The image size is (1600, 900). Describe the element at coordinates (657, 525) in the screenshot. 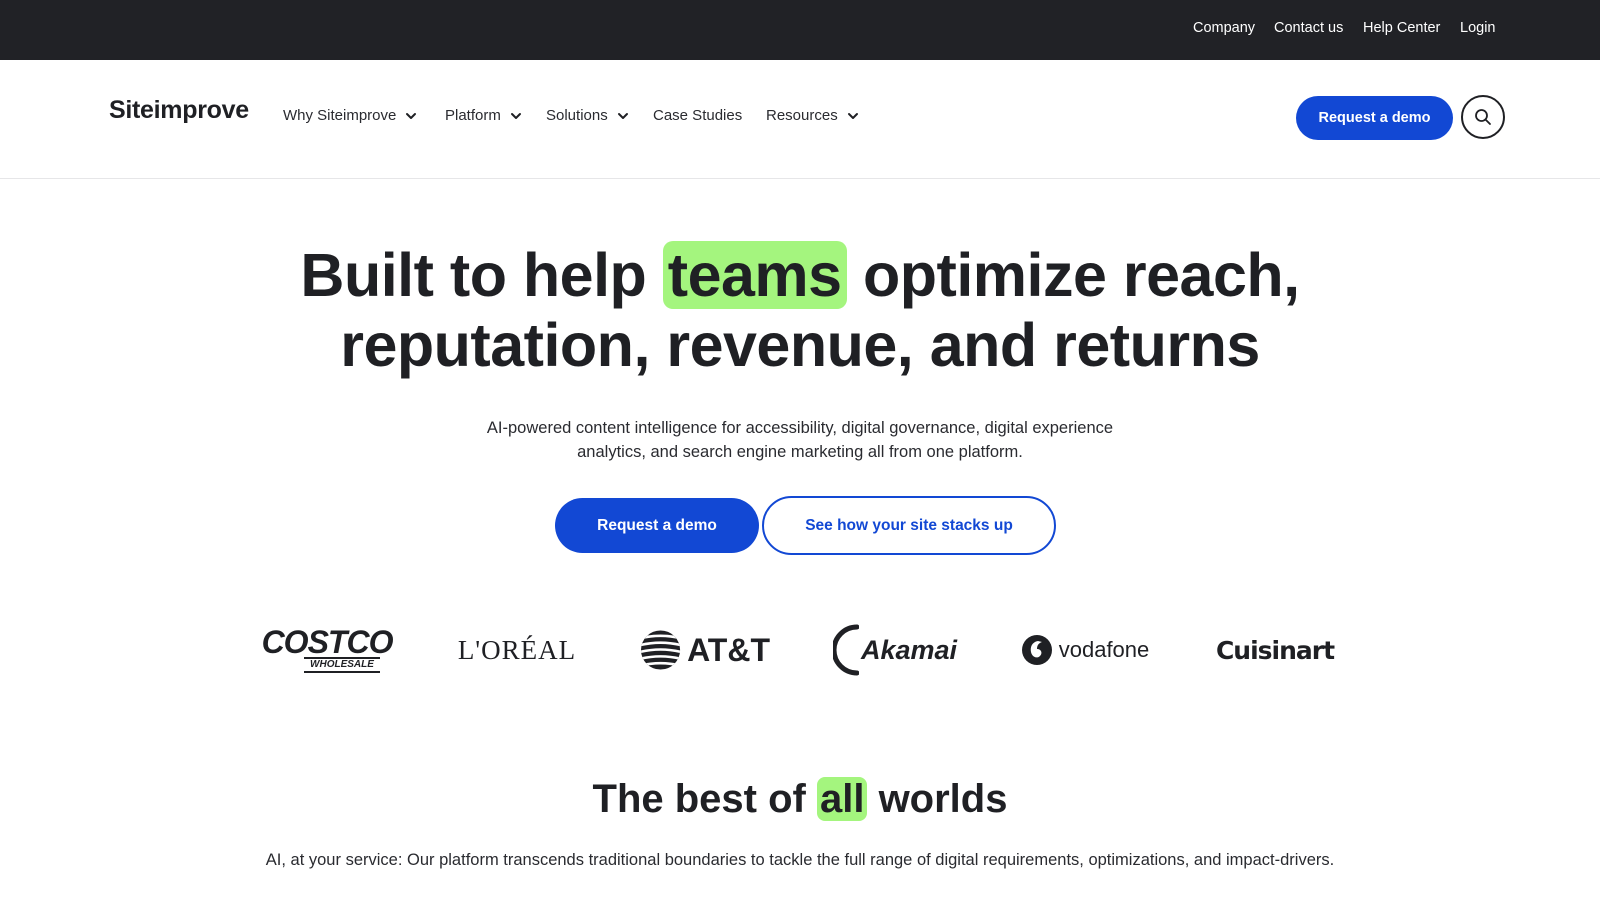

I see `hero-request-demo-button: Request a demo` at that location.